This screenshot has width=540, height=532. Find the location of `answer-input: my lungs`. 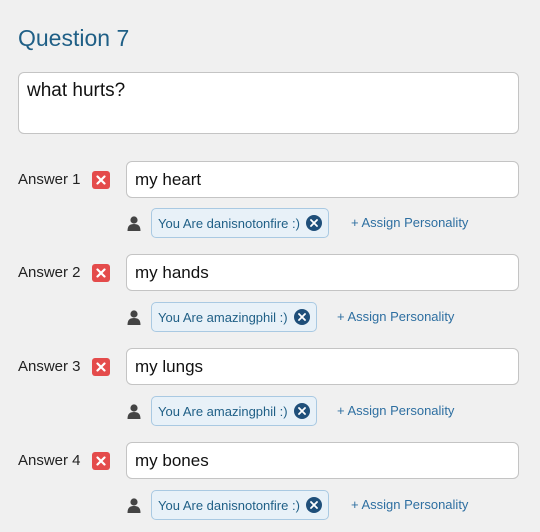

answer-input: my lungs is located at coordinates (322, 366).